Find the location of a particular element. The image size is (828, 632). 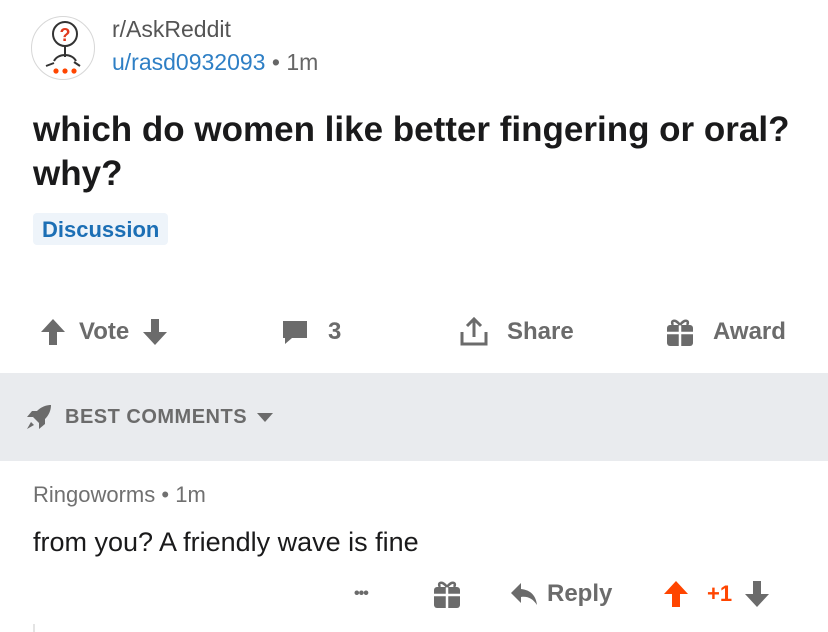

downvote-button is located at coordinates (155, 332).